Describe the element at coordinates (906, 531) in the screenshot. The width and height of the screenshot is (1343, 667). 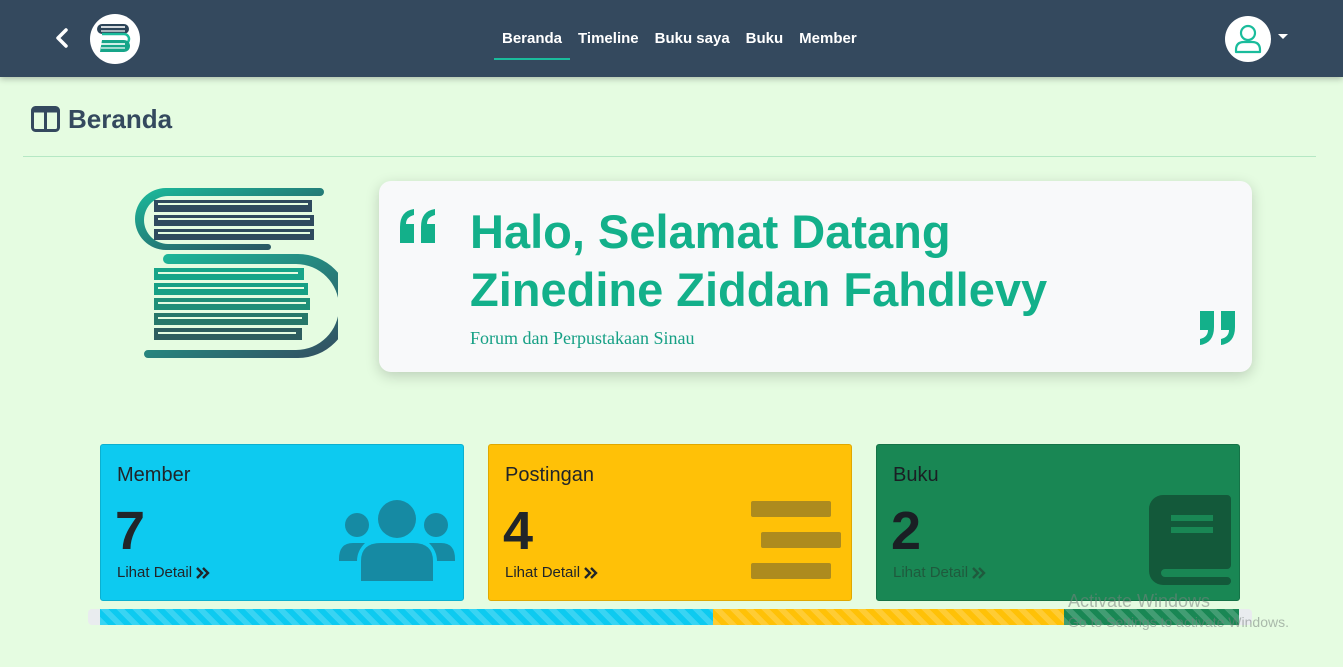
I see `stat-value: 2` at that location.